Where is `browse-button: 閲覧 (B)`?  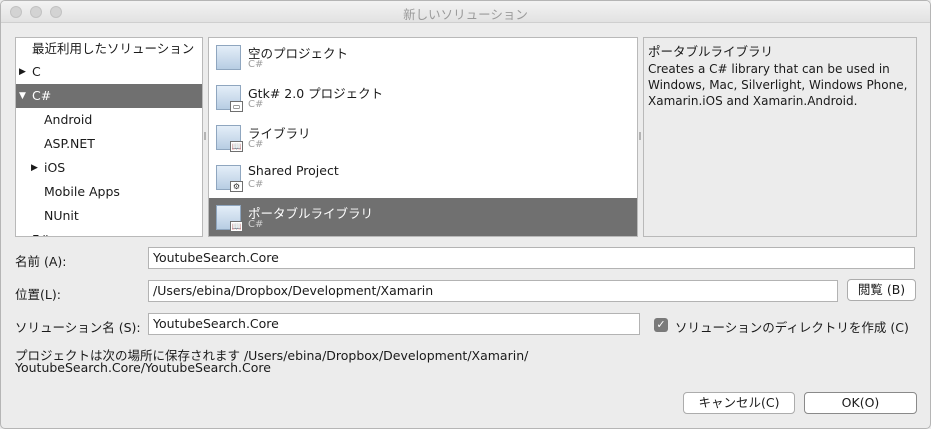
browse-button: 閲覧 (B) is located at coordinates (881, 290).